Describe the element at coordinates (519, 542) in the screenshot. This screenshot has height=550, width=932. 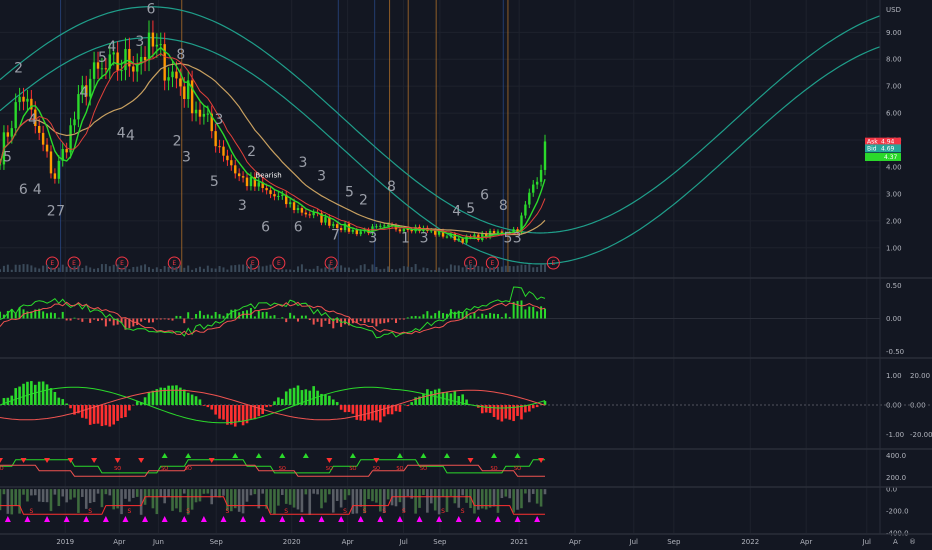
I see `time-axis-label: 2021` at that location.